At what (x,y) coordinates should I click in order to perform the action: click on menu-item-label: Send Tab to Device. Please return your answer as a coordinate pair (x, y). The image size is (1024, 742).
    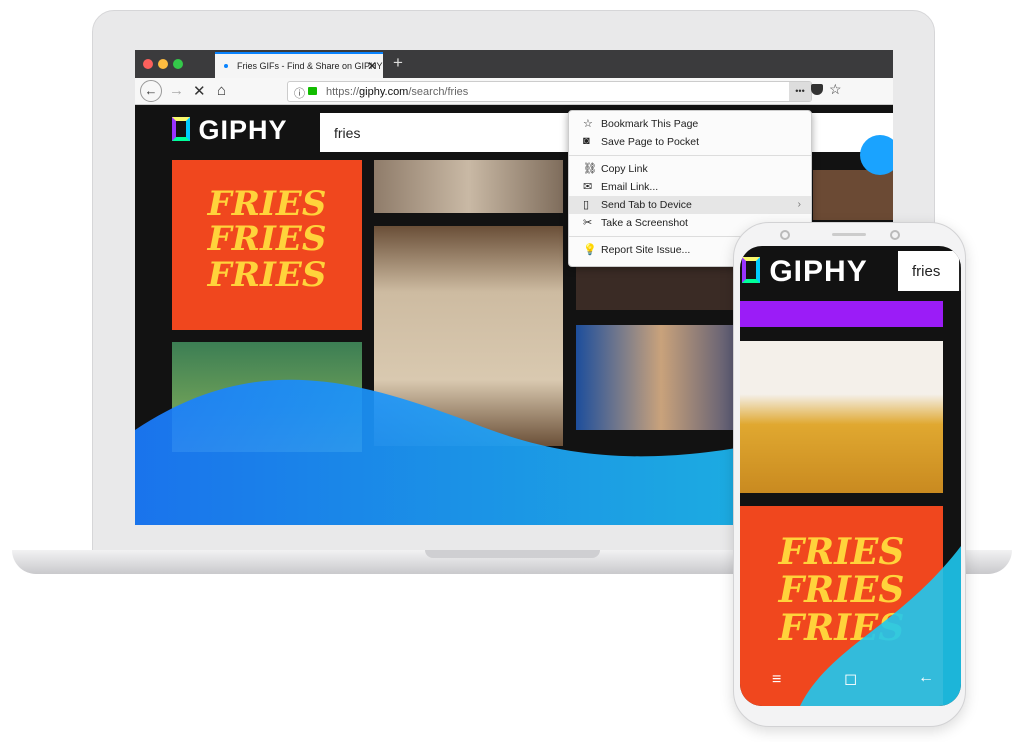
    Looking at the image, I should click on (646, 205).